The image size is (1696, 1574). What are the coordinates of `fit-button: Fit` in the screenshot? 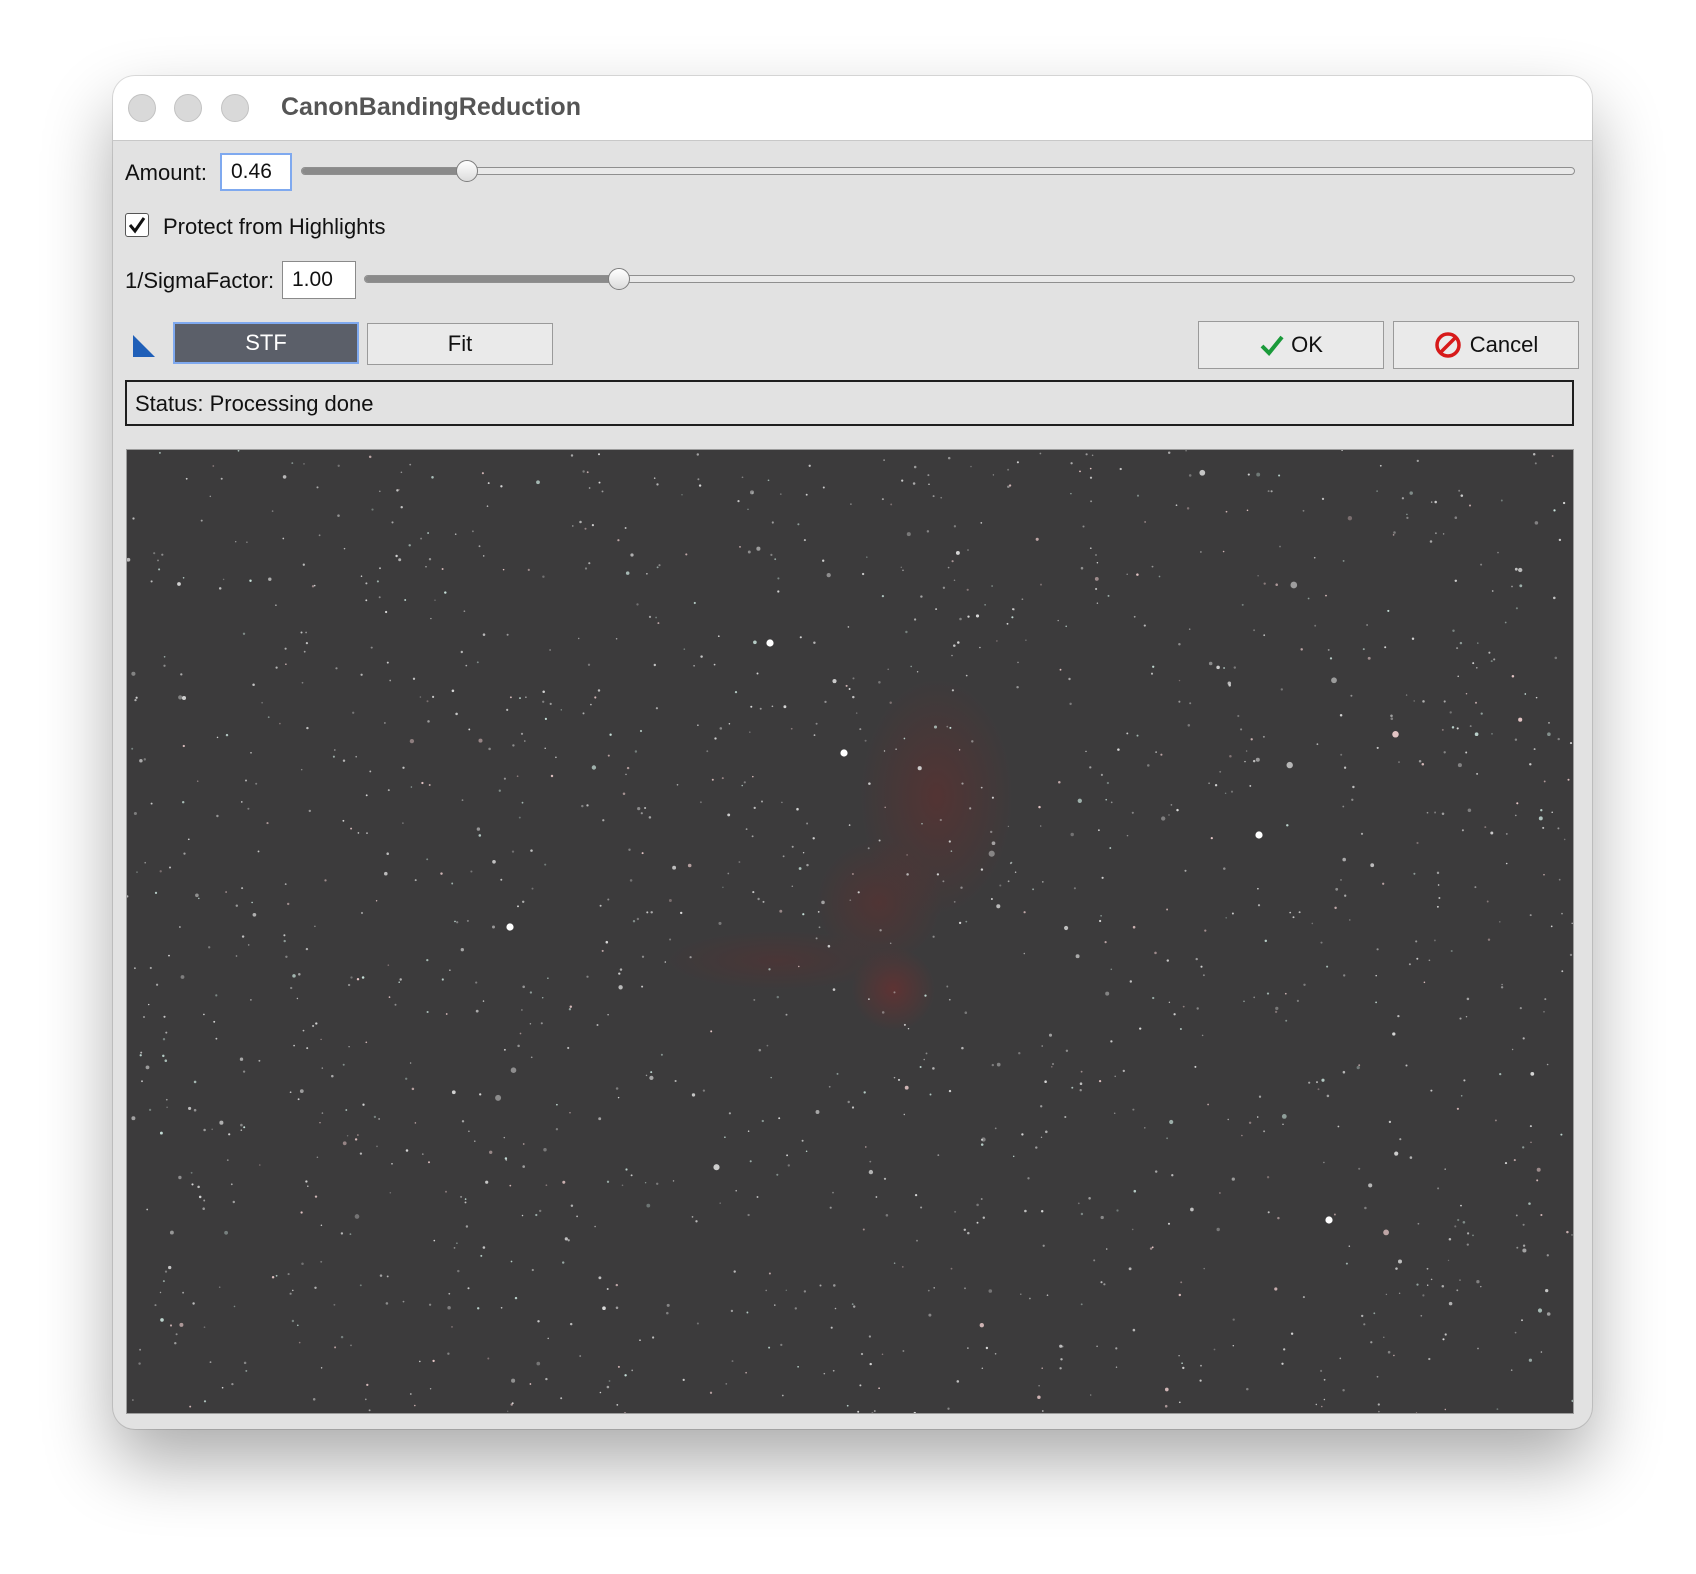 It's located at (460, 344).